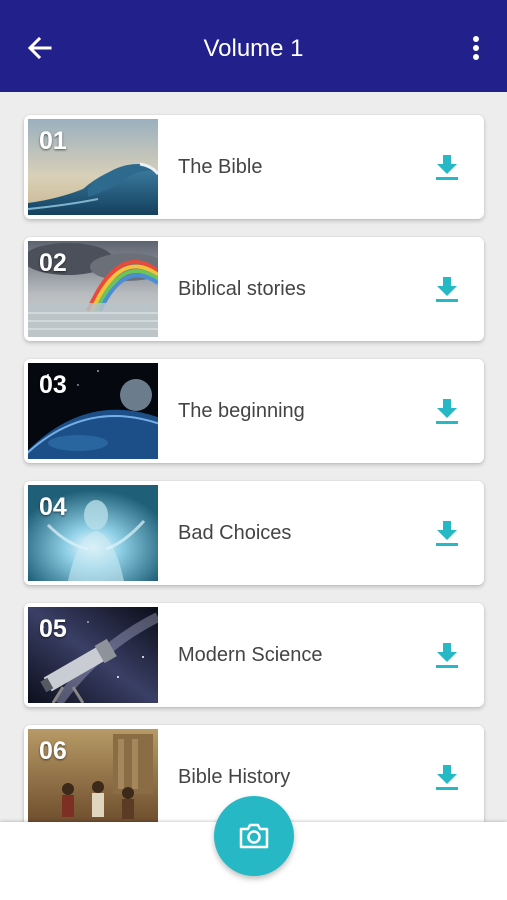  I want to click on list-item: 04 Bad Choices, so click(254, 533).